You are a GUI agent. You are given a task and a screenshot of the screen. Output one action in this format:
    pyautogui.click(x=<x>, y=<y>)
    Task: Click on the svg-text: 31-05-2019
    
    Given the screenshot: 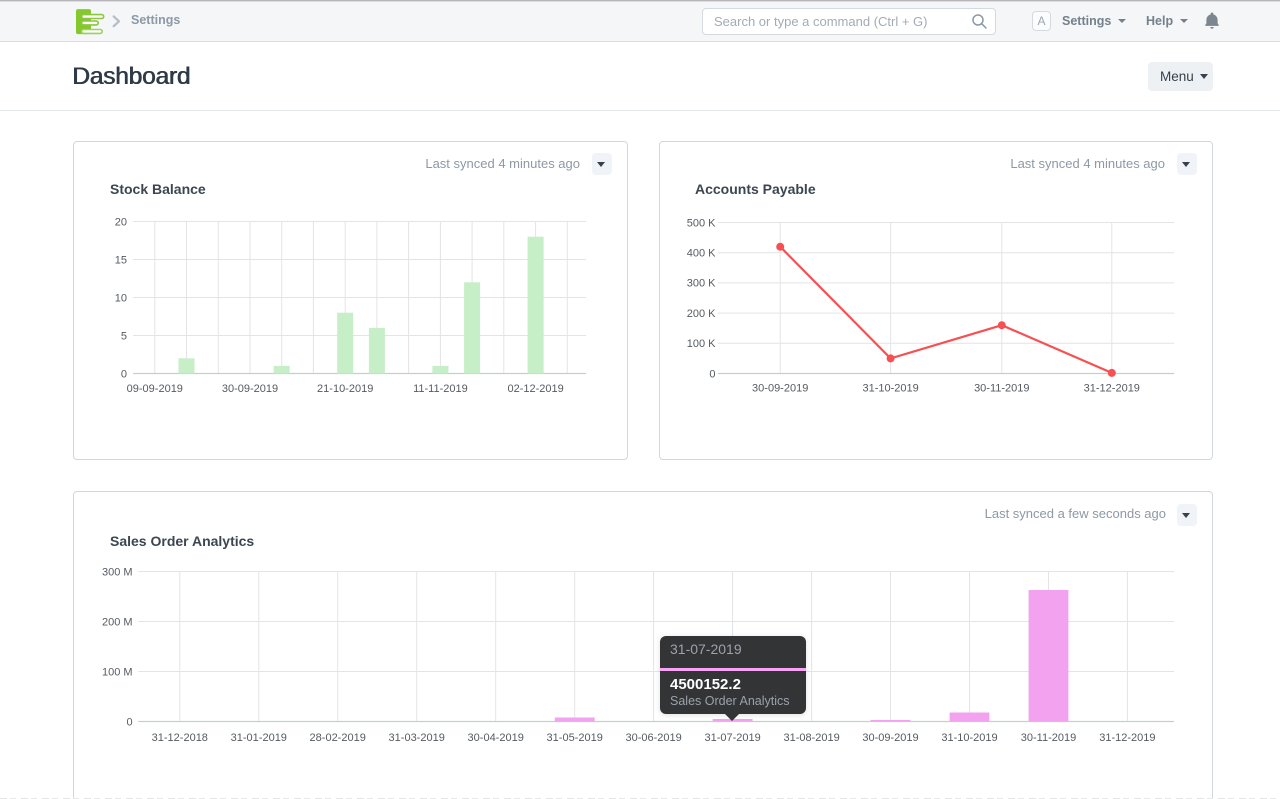 What is the action you would take?
    pyautogui.click(x=575, y=738)
    